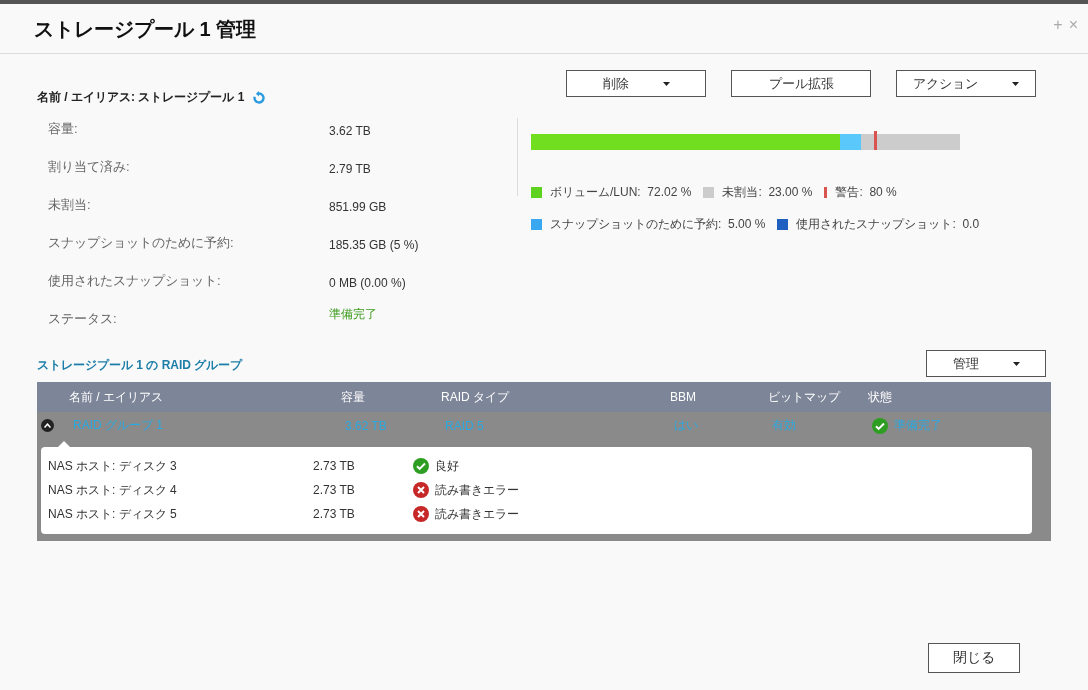 Image resolution: width=1088 pixels, height=690 pixels. What do you see at coordinates (135, 281) in the screenshot?
I see `detail-label: 使用されたスナップショット:` at bounding box center [135, 281].